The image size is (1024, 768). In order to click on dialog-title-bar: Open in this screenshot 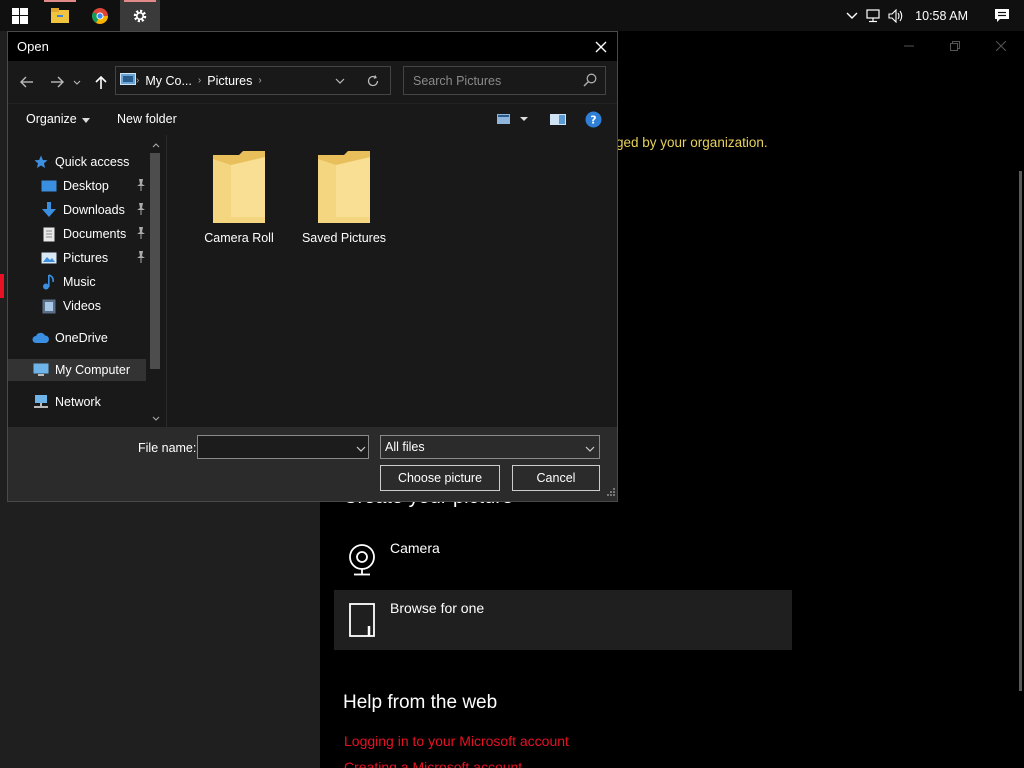, I will do `click(312, 46)`.